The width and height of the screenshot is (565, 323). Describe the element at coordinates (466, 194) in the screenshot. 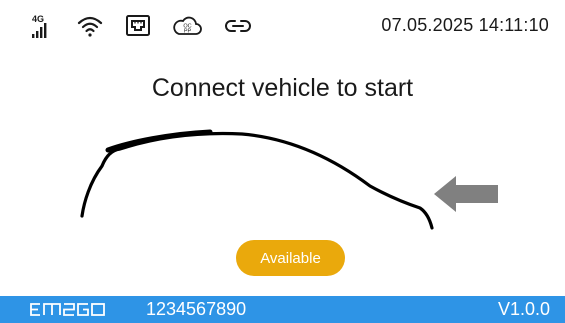

I see `arrow-left-icon` at that location.